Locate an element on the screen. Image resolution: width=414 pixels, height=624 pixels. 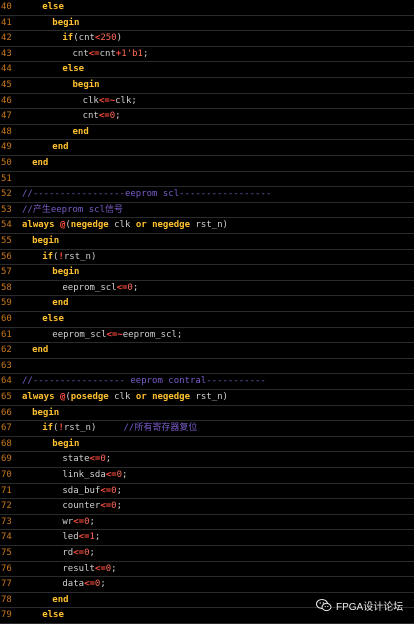
code-text: if(cnt<250) is located at coordinates (92, 38).